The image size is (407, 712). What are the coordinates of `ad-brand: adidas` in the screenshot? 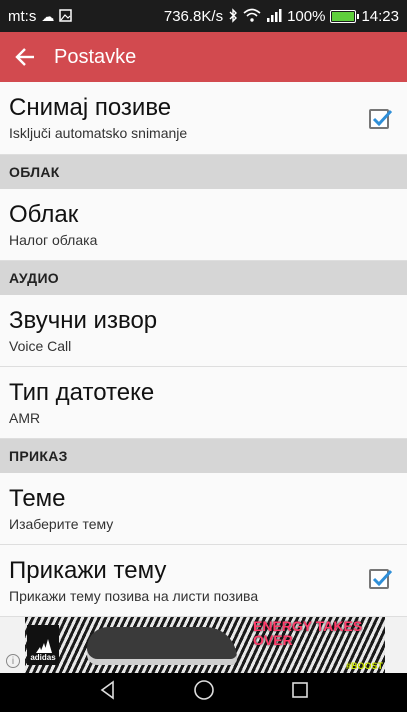 It's located at (43, 657).